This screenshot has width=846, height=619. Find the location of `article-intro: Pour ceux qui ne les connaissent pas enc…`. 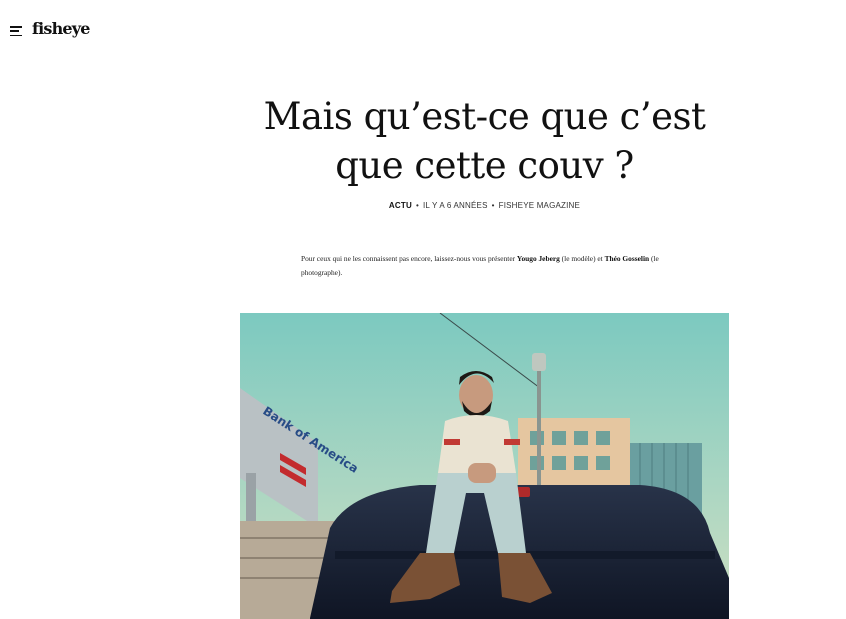

article-intro: Pour ceux qui ne les connaissent pas enc… is located at coordinates (486, 265).